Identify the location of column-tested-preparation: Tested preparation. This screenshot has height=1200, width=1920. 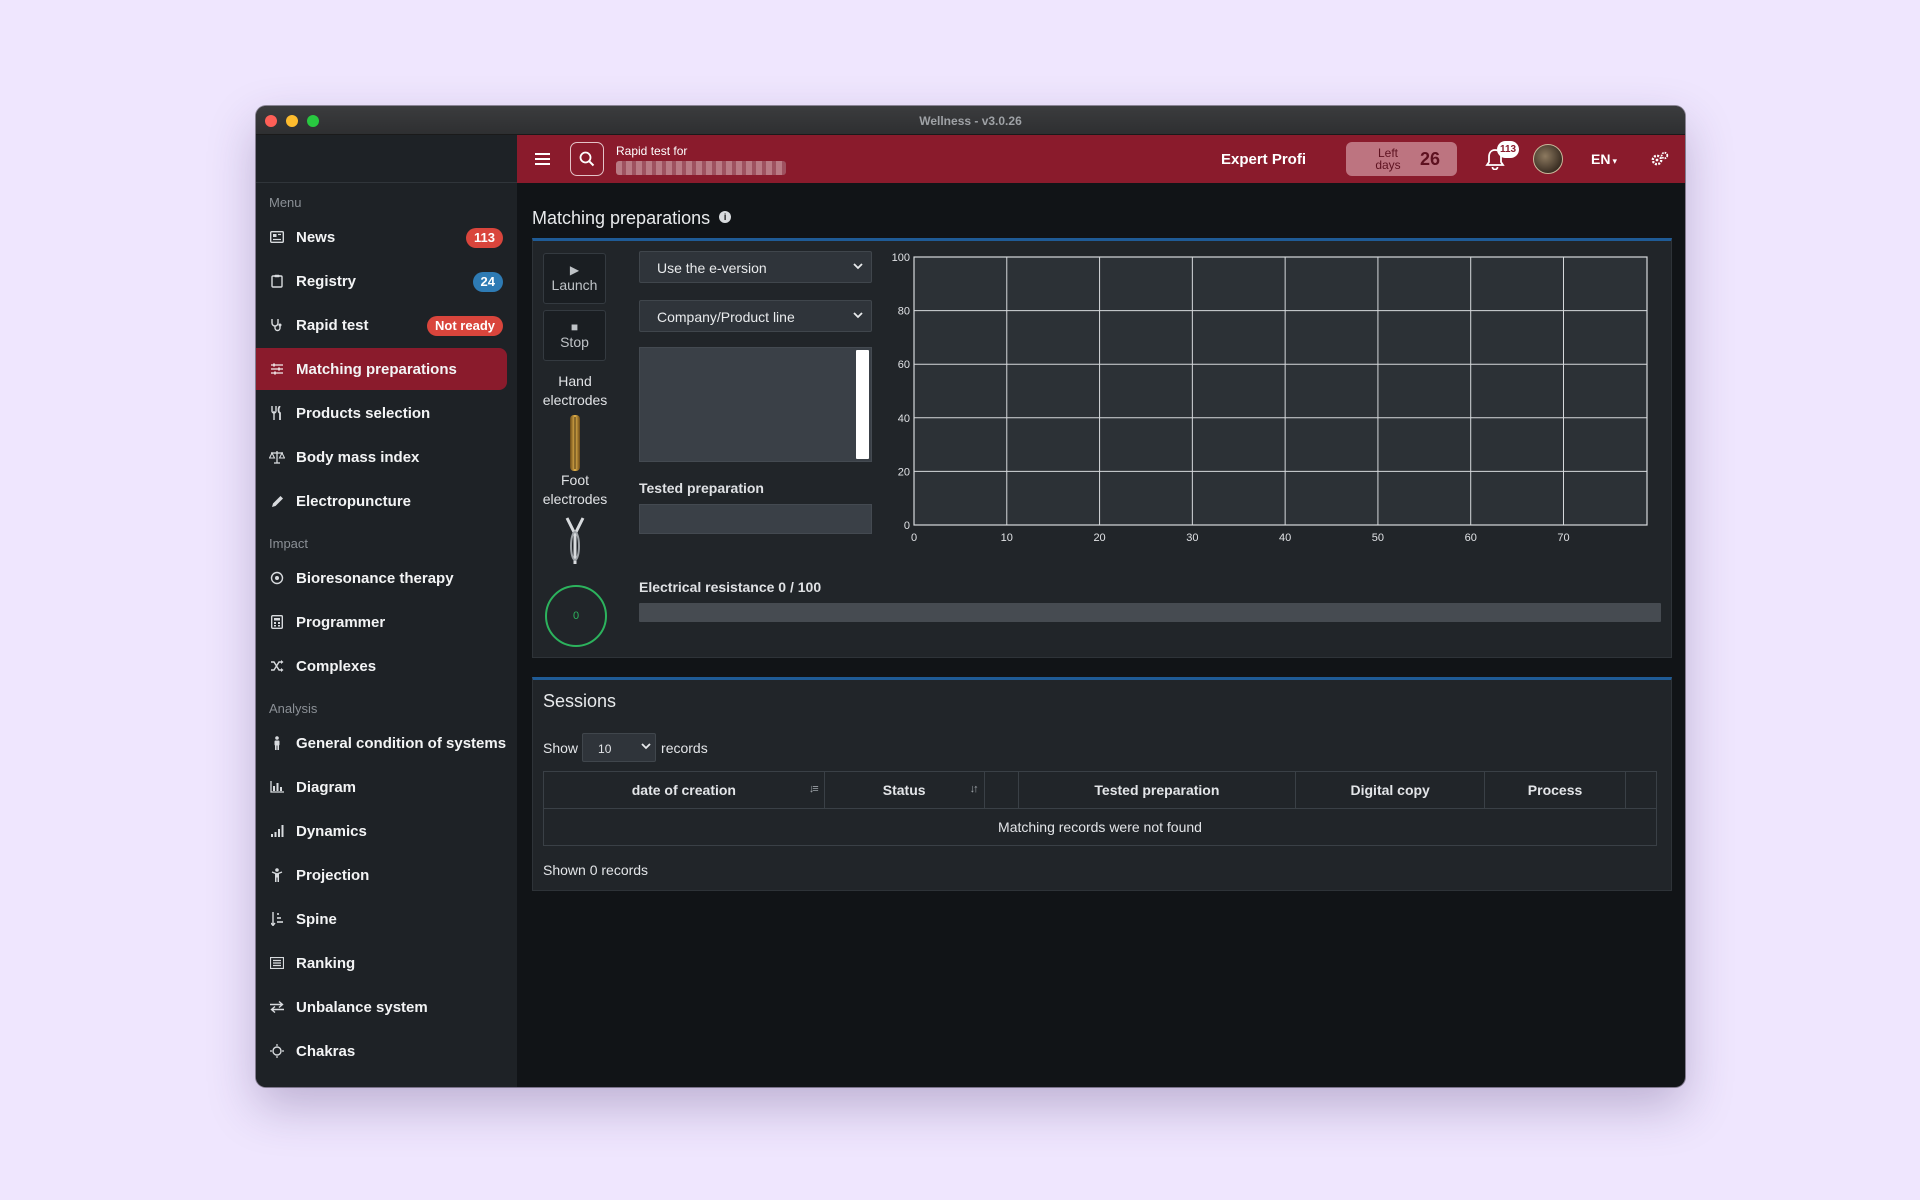
(1157, 790).